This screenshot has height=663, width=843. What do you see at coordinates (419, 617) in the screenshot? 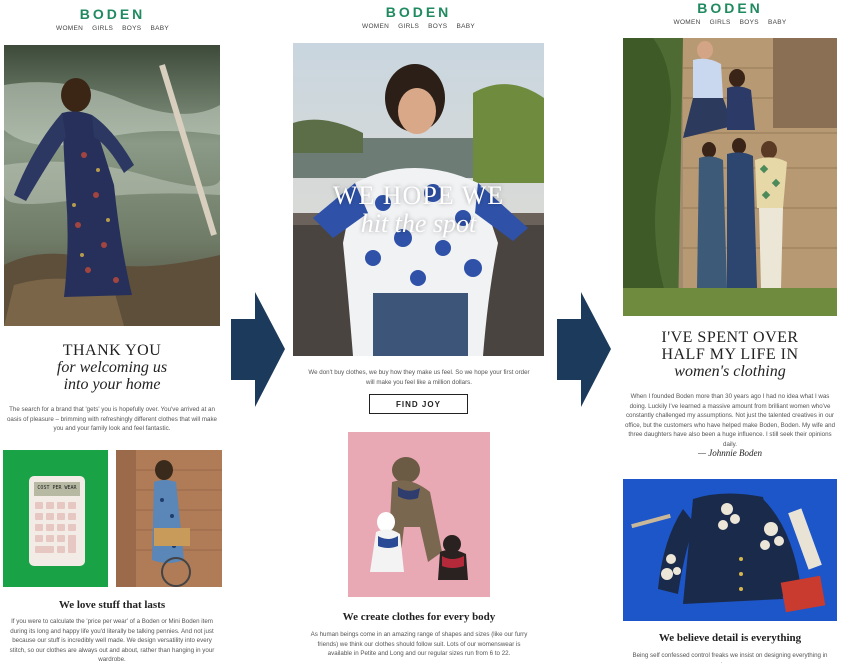
I see `email2-subhead: We create clothes for every body` at bounding box center [419, 617].